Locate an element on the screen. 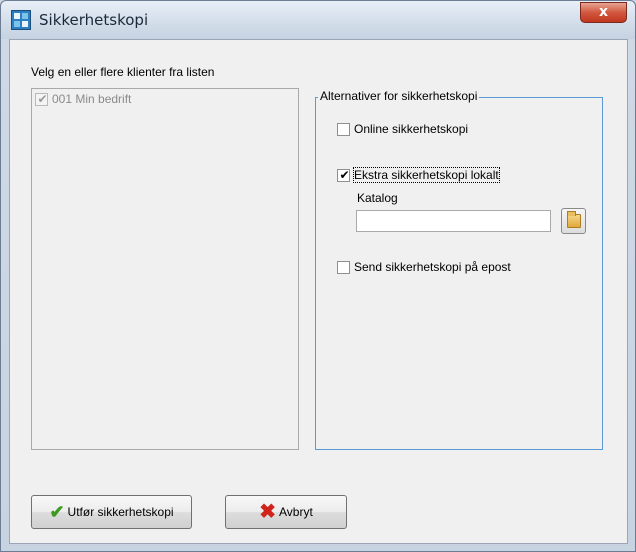  close-button: x is located at coordinates (603, 12).